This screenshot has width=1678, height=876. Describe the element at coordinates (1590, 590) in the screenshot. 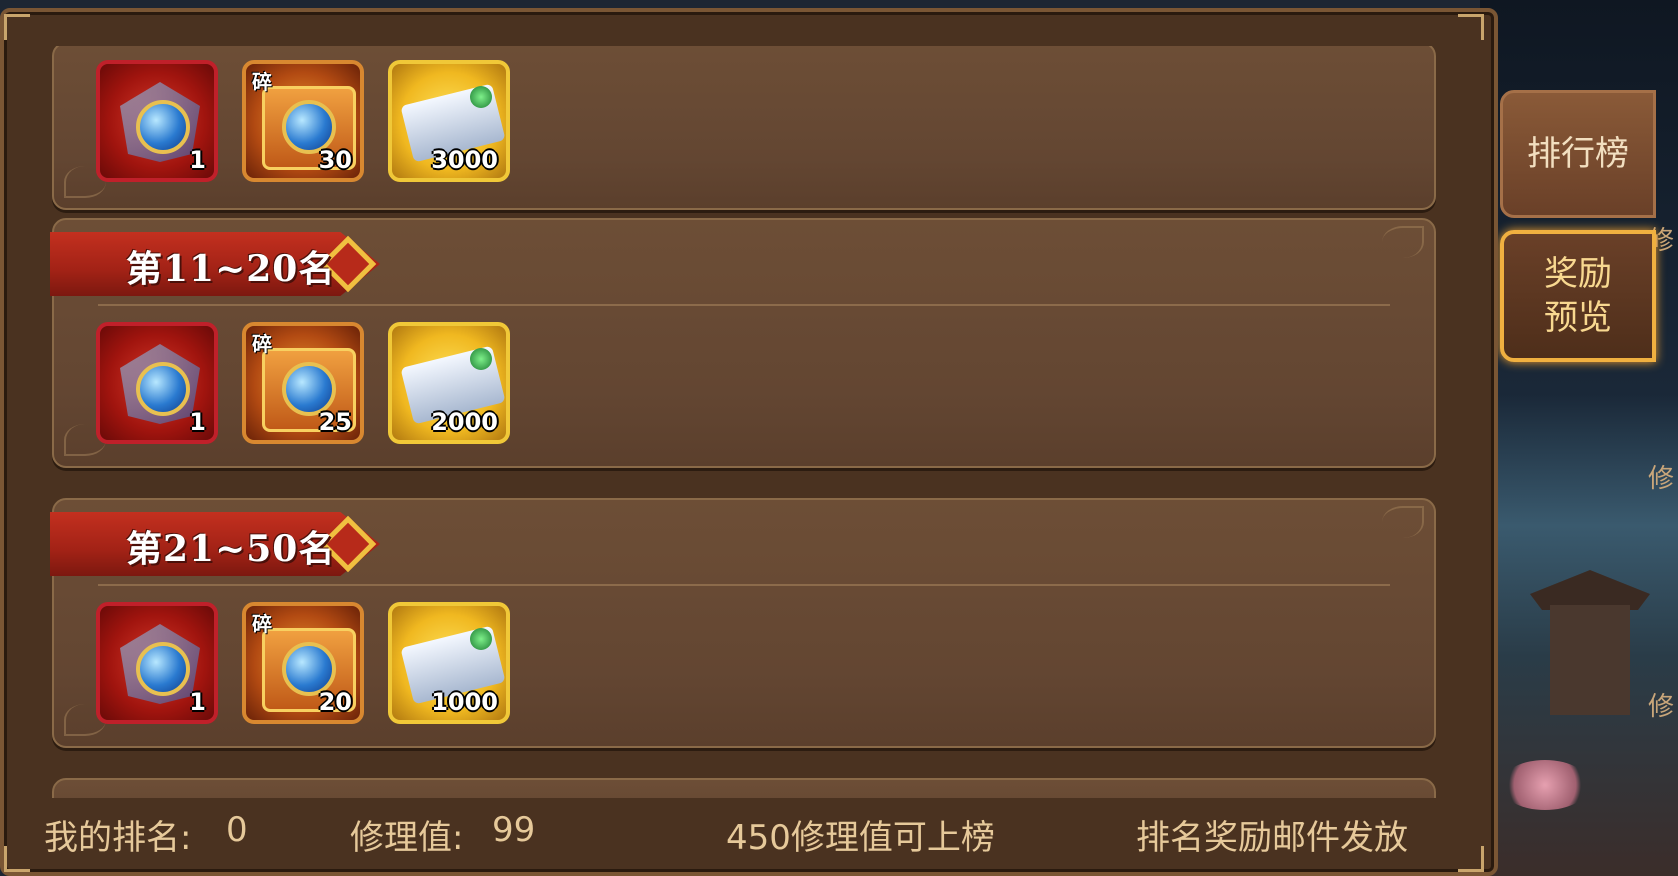

I see `pagoda-roof` at that location.